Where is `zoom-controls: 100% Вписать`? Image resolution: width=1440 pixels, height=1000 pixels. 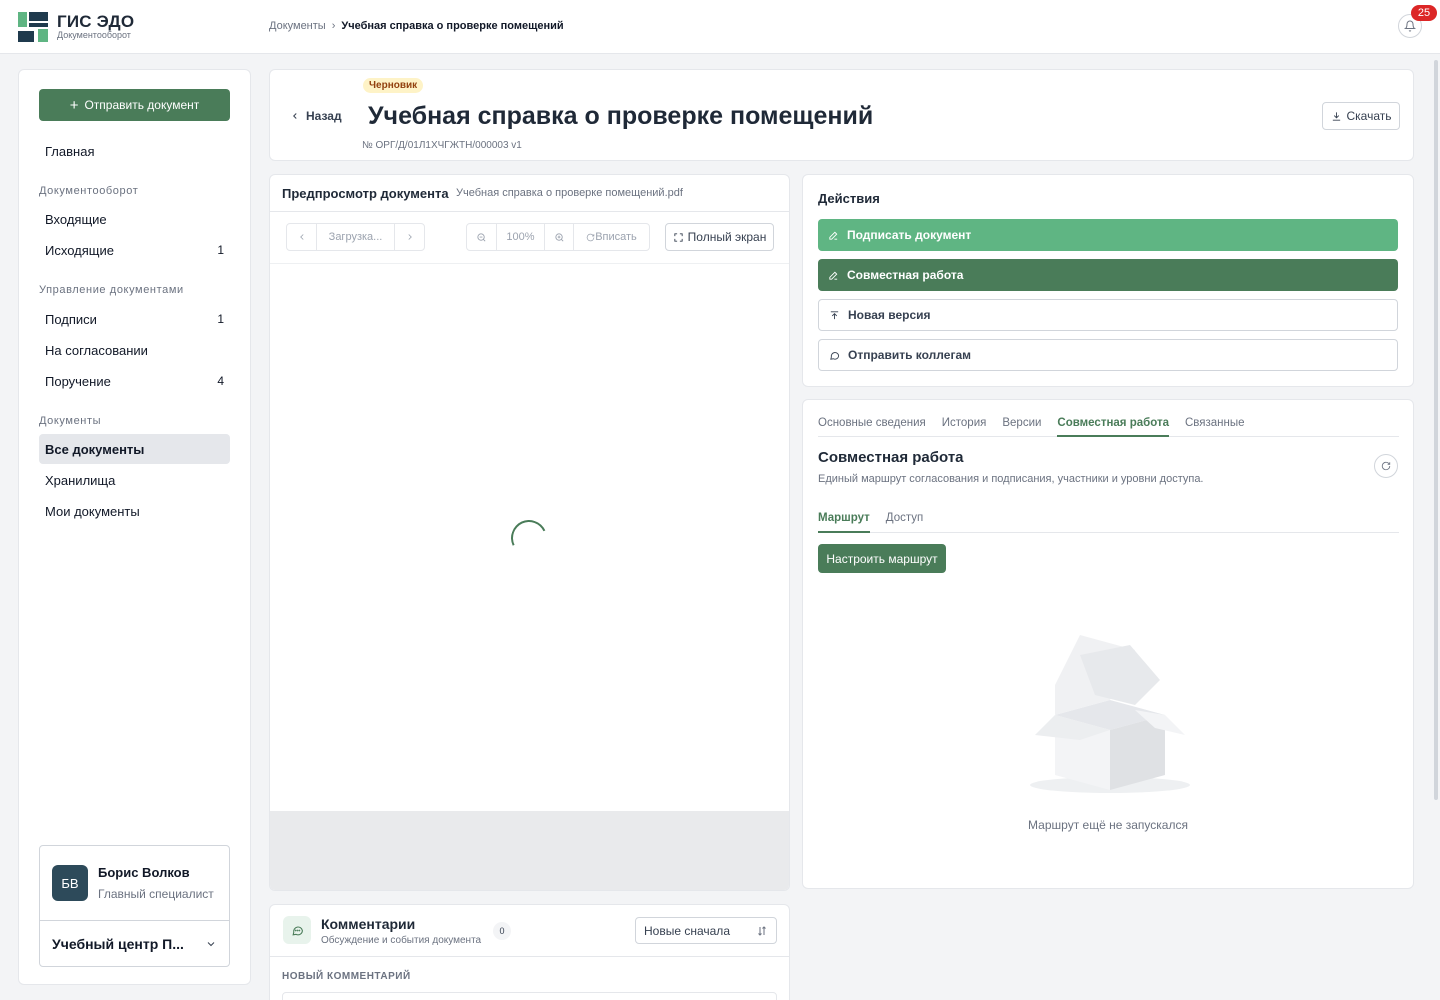
zoom-controls: 100% Вписать is located at coordinates (558, 237).